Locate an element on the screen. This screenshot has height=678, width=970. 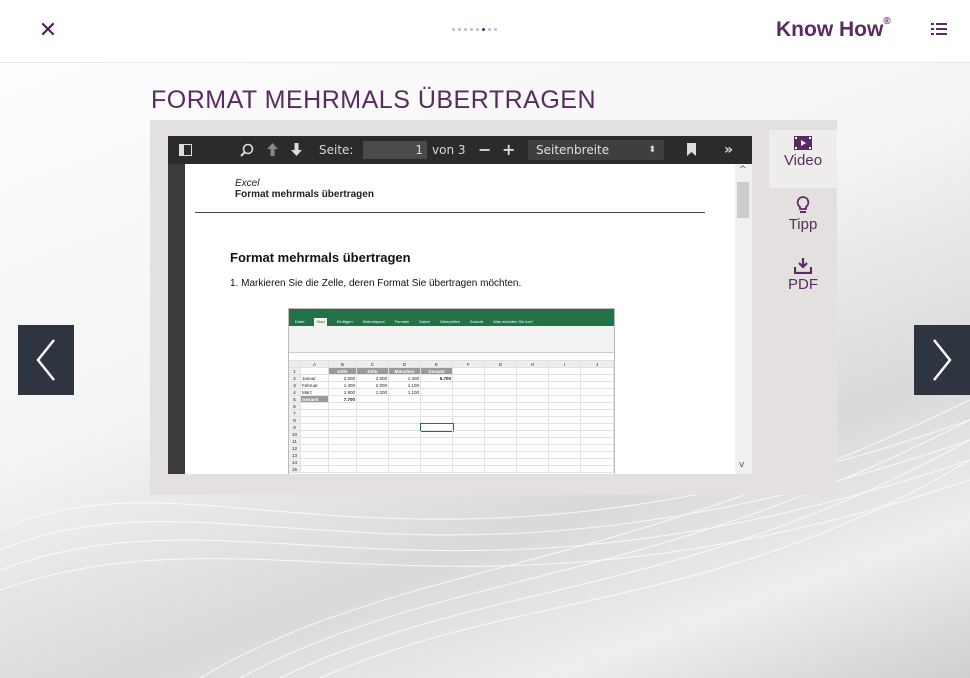
scroll-down-icon: v is located at coordinates (741, 465).